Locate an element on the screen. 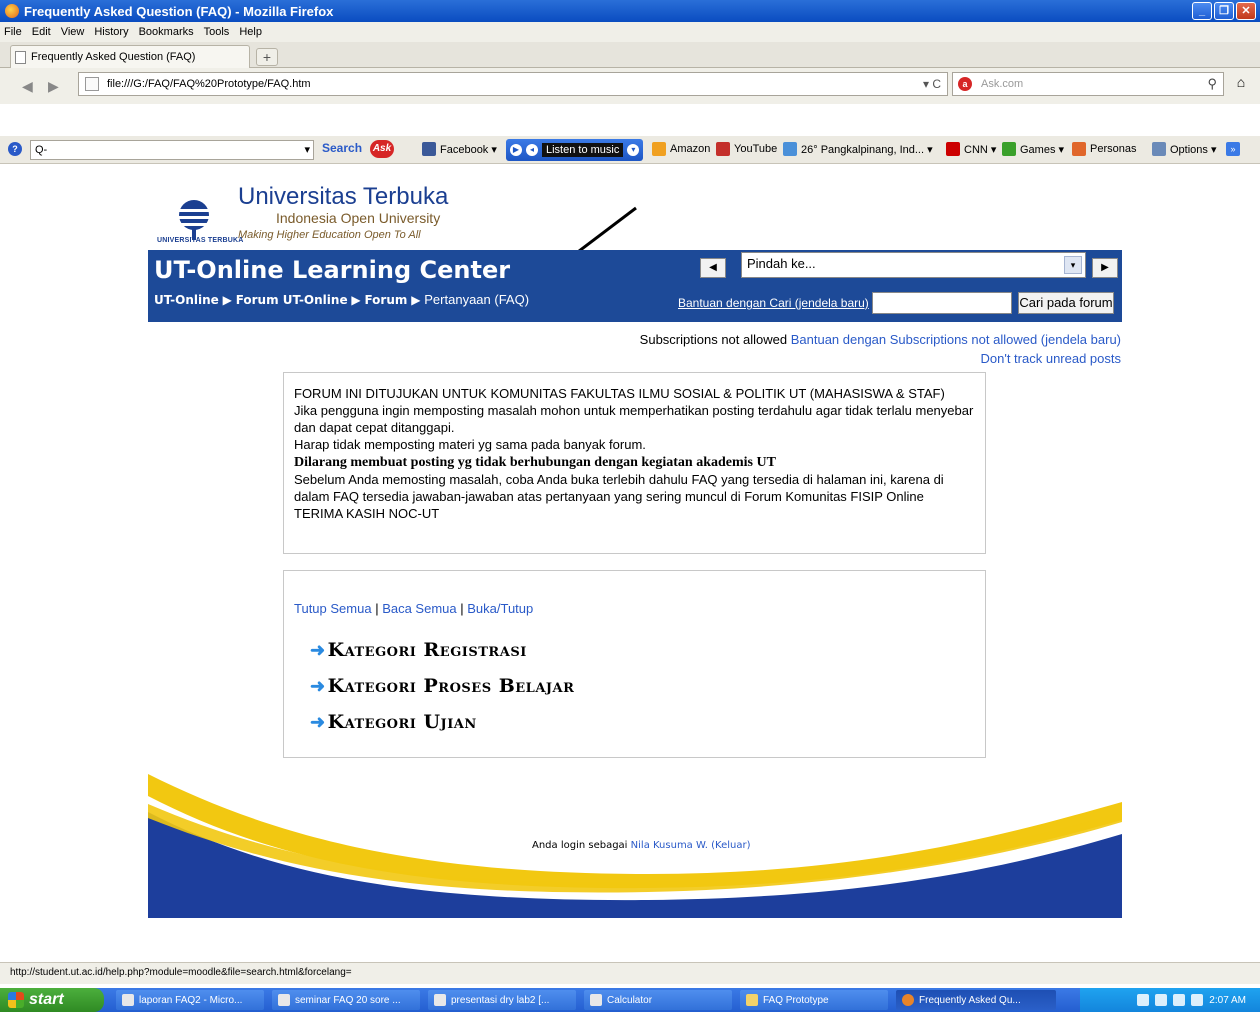  menu-help: Help is located at coordinates (250, 32).